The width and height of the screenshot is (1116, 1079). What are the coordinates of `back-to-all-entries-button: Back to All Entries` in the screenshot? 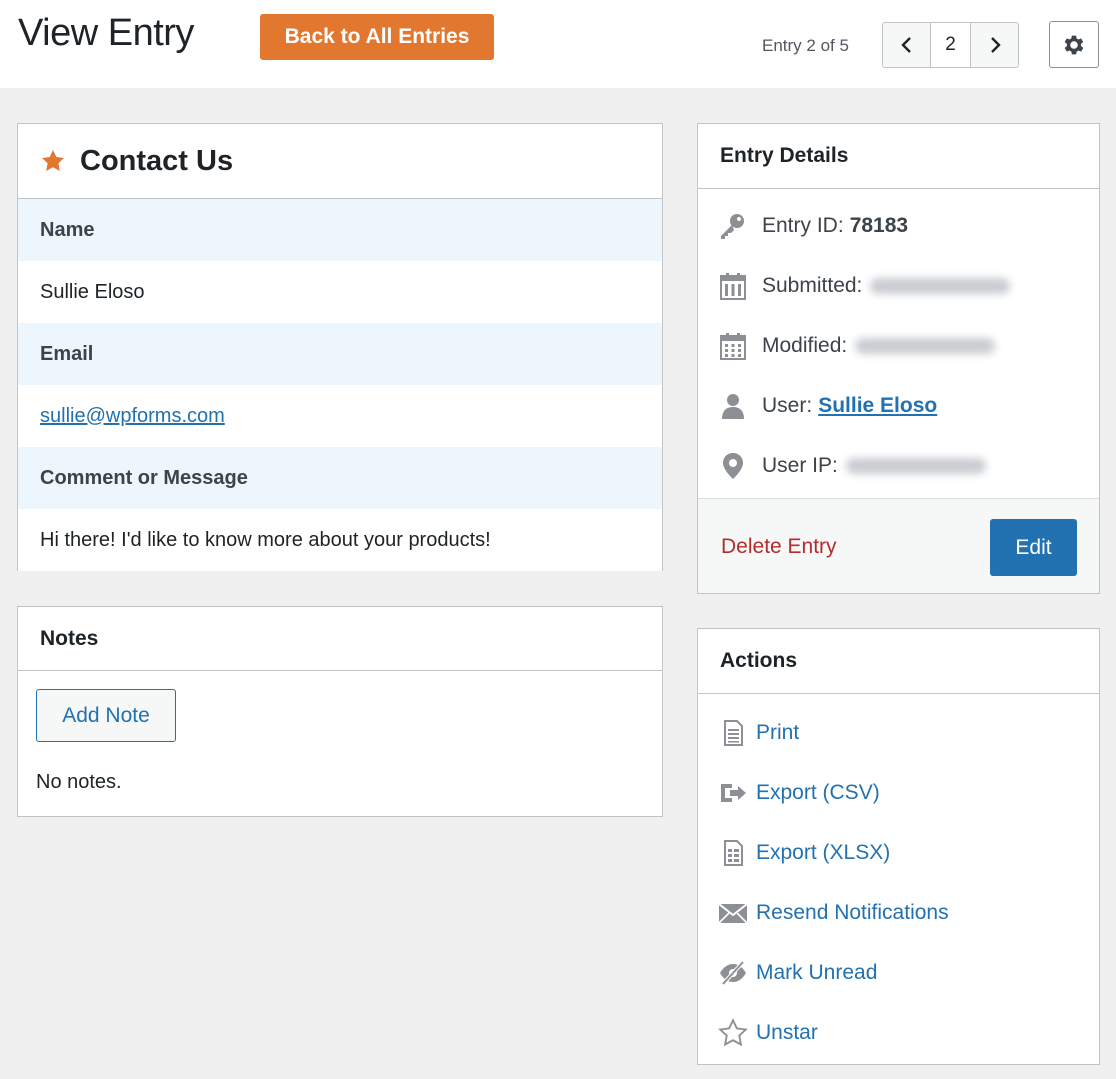 It's located at (377, 37).